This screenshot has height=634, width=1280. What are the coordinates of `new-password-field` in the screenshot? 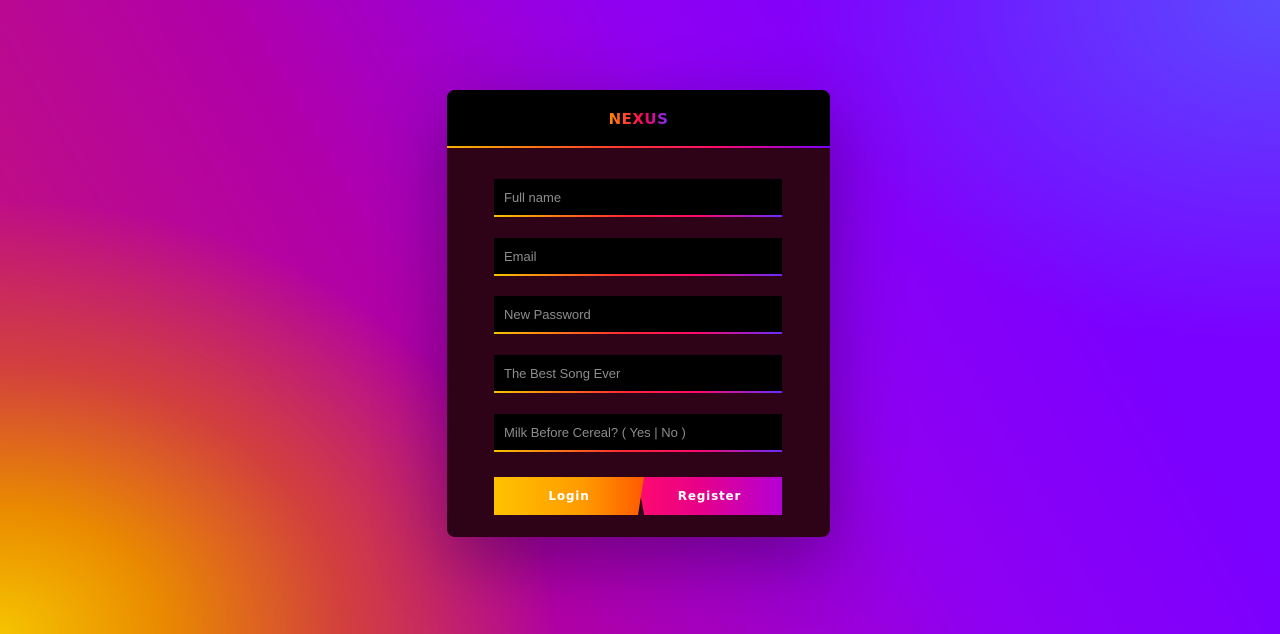 It's located at (638, 315).